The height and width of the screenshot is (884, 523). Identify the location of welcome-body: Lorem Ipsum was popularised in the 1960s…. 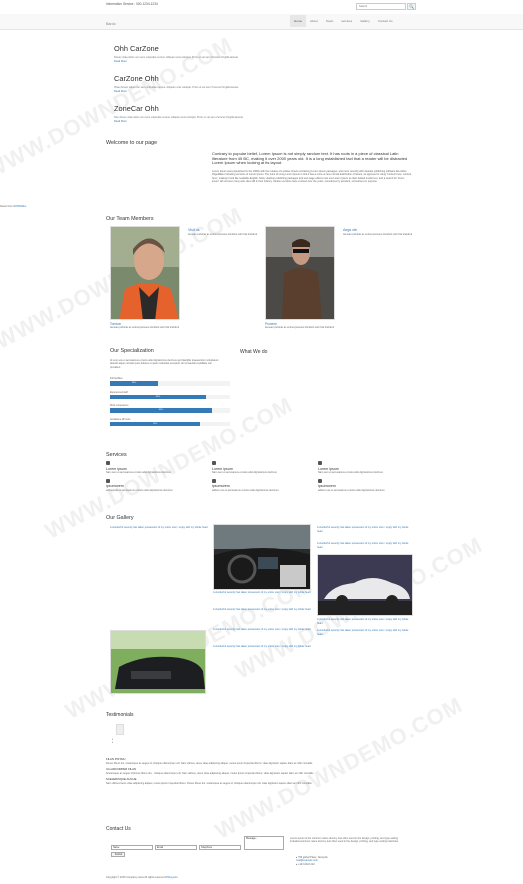
(312, 177).